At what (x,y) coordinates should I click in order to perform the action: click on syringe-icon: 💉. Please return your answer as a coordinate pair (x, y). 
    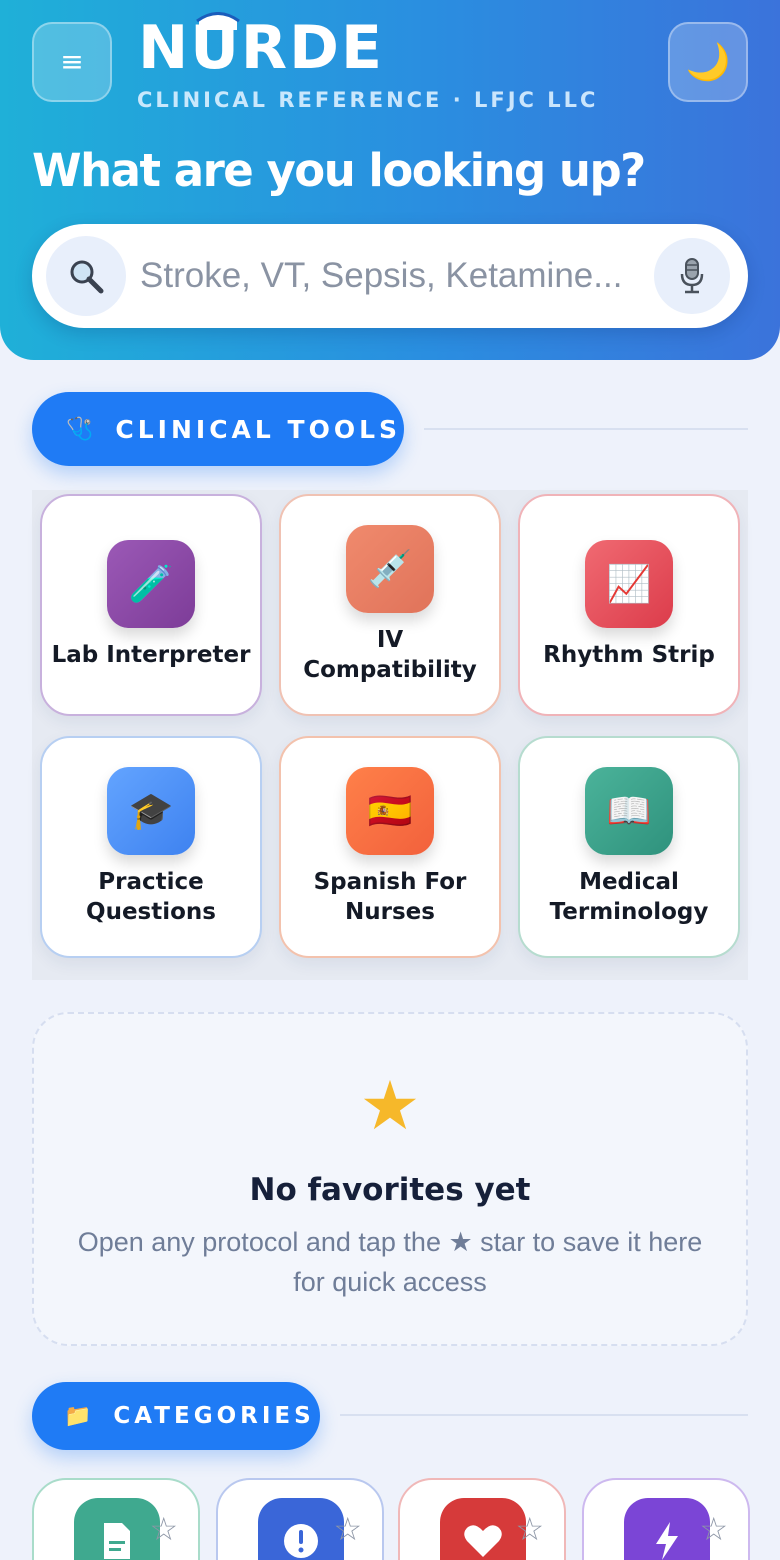
    Looking at the image, I should click on (390, 569).